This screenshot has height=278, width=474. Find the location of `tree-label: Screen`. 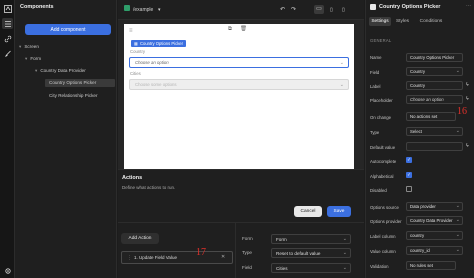

tree-label: Screen is located at coordinates (31, 46).